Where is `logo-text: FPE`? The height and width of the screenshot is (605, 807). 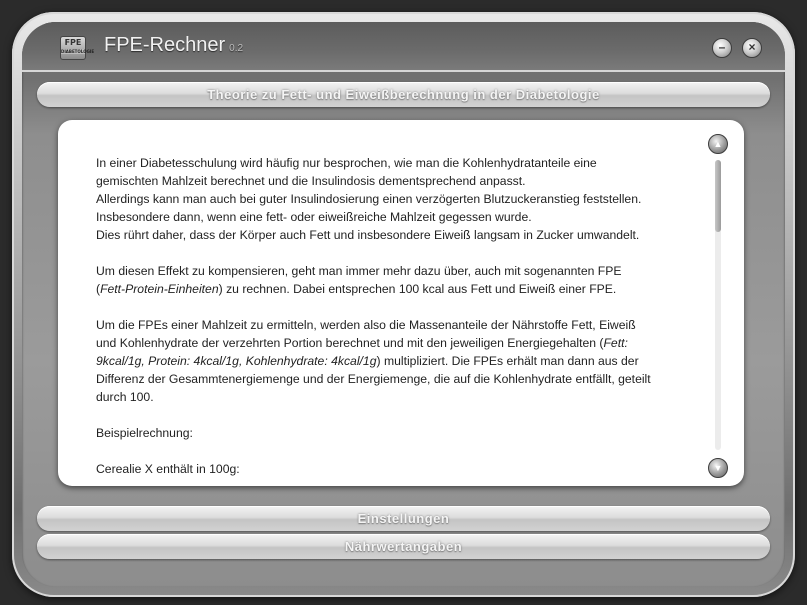 logo-text: FPE is located at coordinates (73, 42).